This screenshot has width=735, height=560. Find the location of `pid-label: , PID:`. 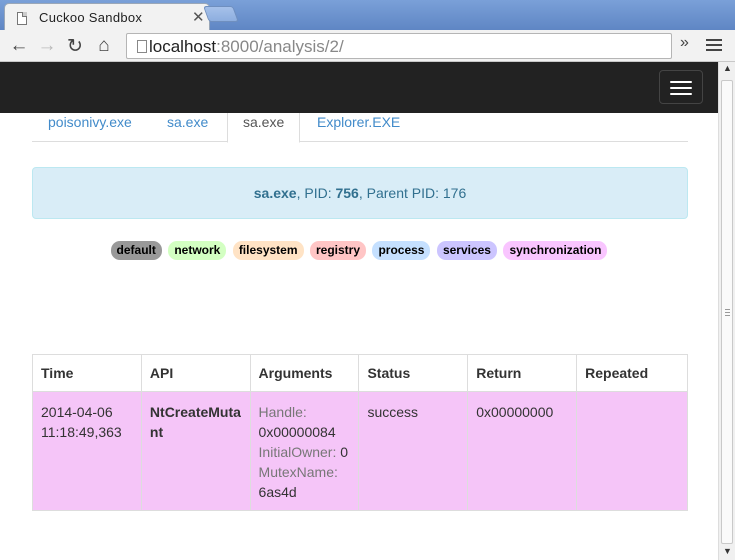

pid-label: , PID: is located at coordinates (316, 193).